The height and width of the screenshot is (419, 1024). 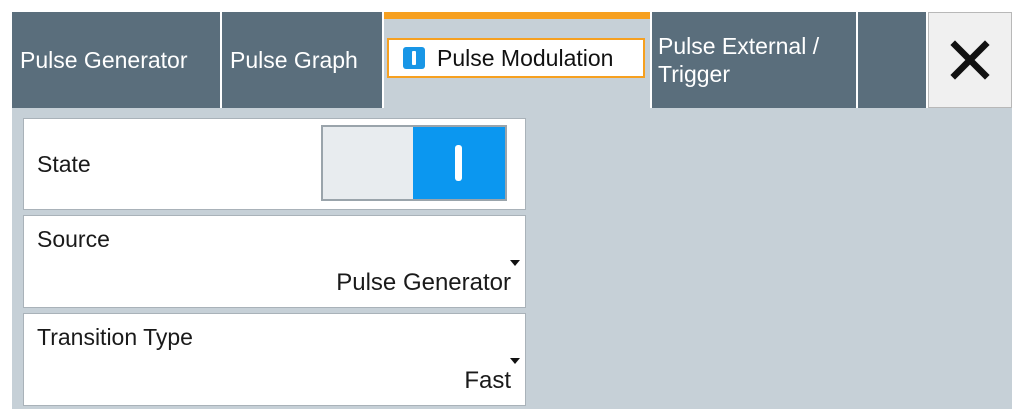 I want to click on source-dropdown: Source Pulse Generator, so click(x=274, y=261).